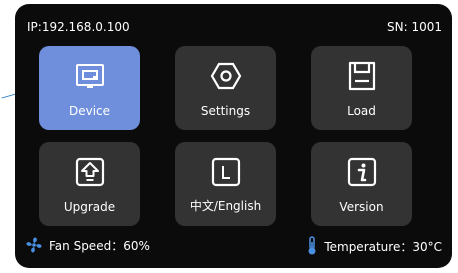 The height and width of the screenshot is (273, 458). What do you see at coordinates (225, 206) in the screenshot?
I see `language-label: 中文/English` at bounding box center [225, 206].